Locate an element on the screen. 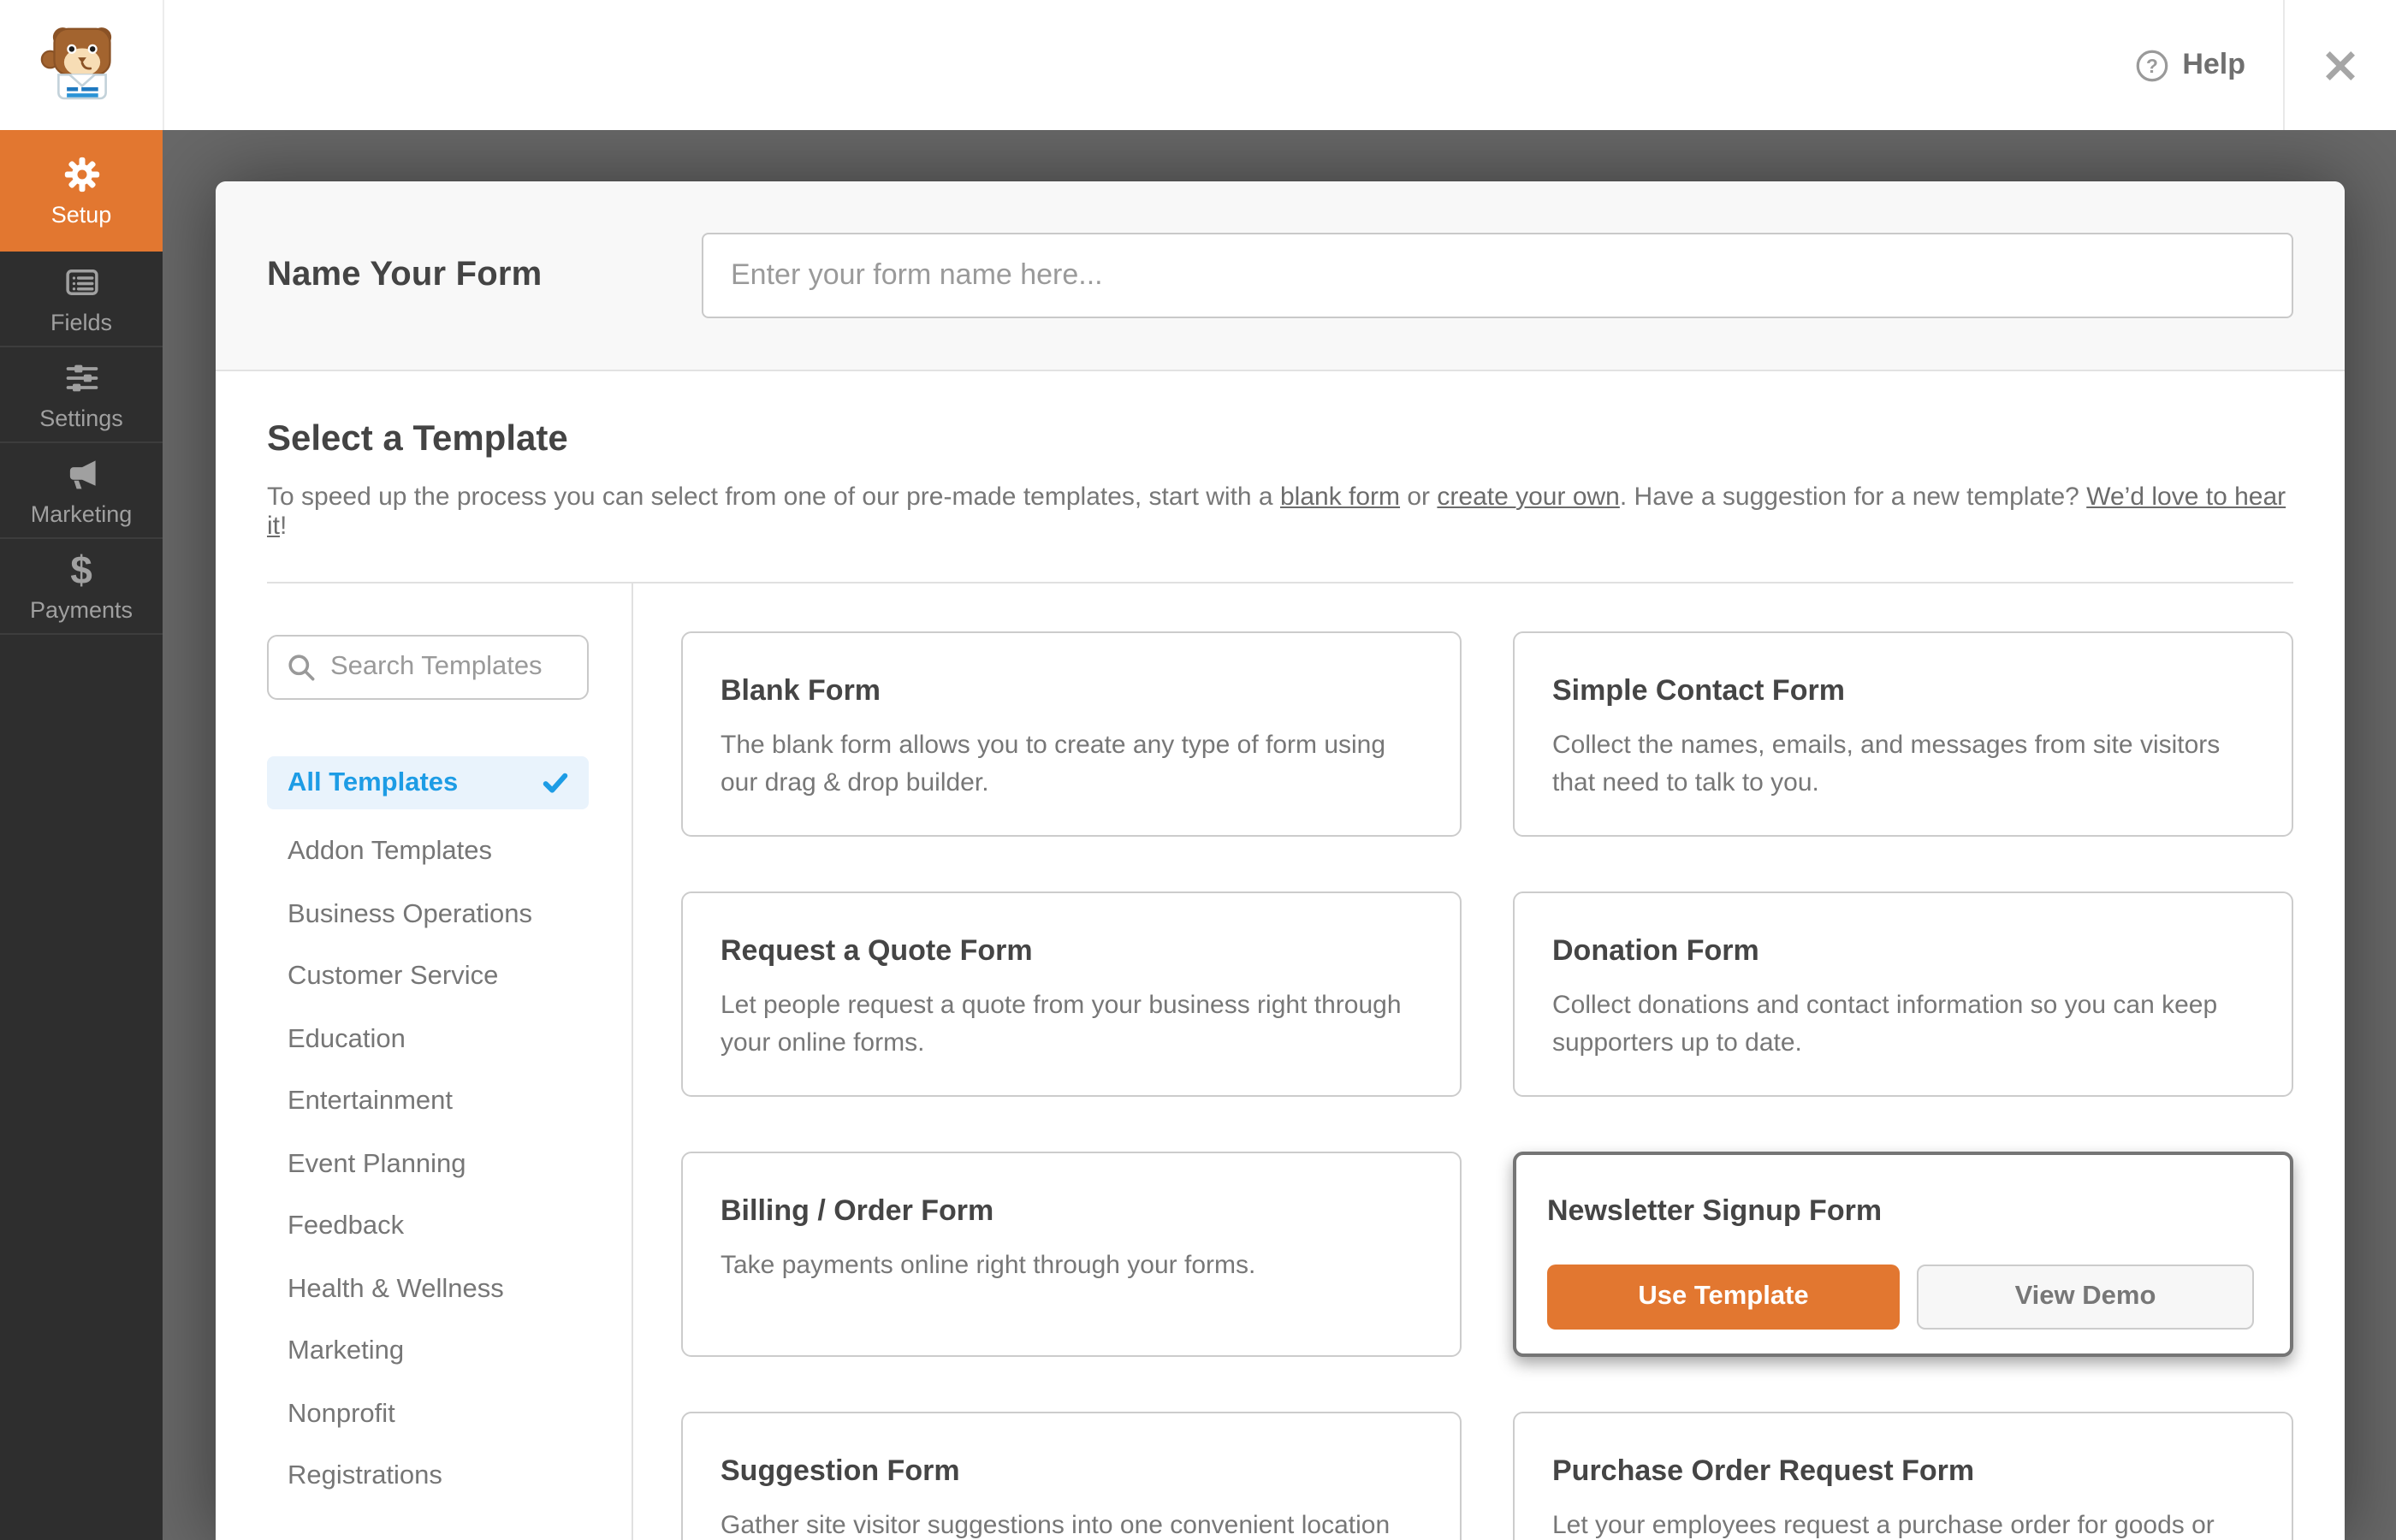 This screenshot has height=1540, width=2396. megaphone-icon is located at coordinates (81, 474).